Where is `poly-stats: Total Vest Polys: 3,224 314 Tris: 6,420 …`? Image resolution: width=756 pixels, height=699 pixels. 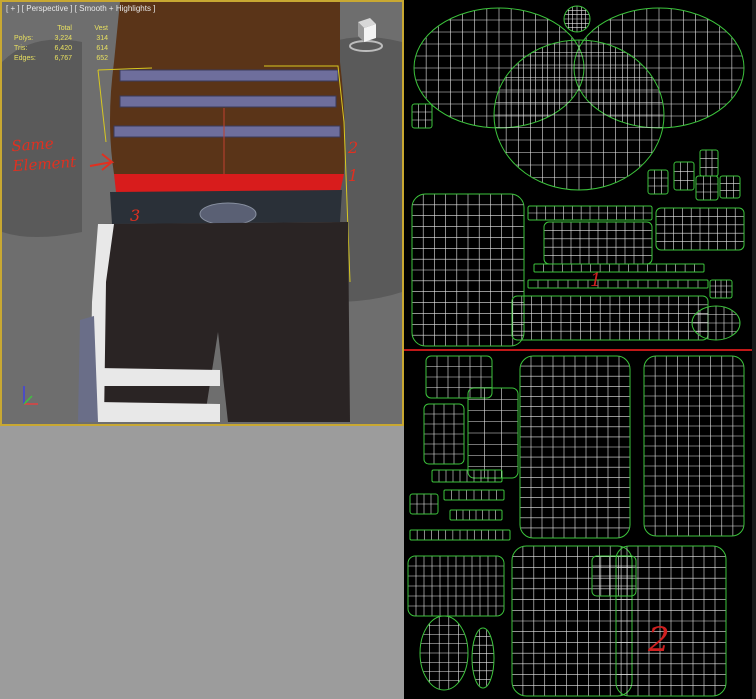
poly-stats: Total Vest Polys: 3,224 314 Tris: 6,420 … is located at coordinates (61, 44).